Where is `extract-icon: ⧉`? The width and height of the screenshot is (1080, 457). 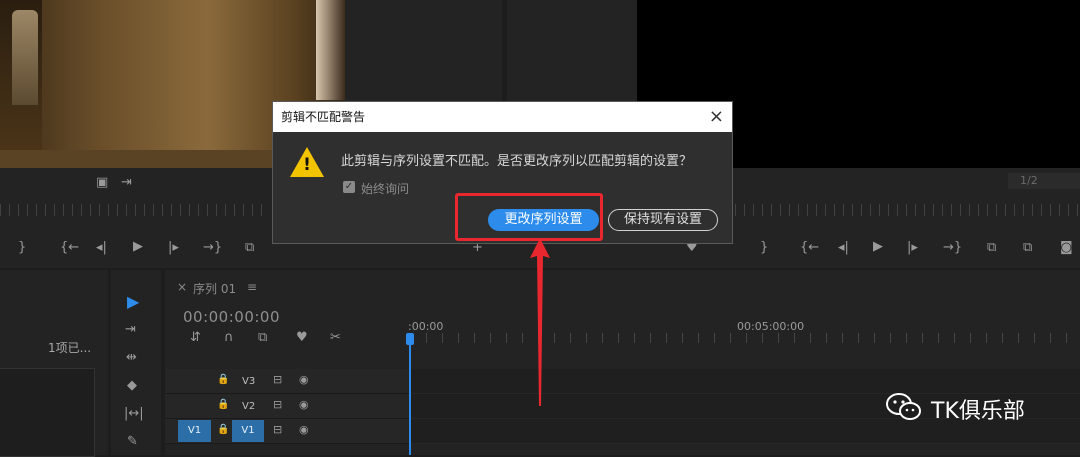 extract-icon: ⧉ is located at coordinates (1027, 247).